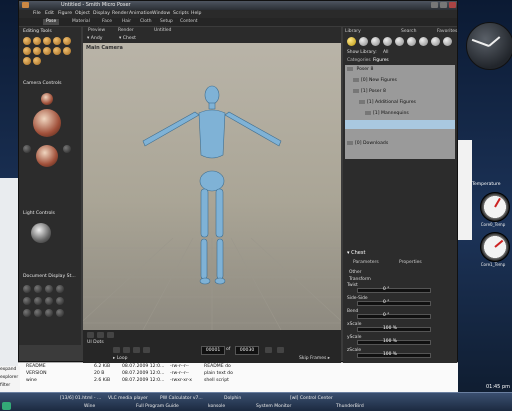 The width and height of the screenshot is (512, 411). I want to click on menu-scripts: Scripts, so click(181, 13).